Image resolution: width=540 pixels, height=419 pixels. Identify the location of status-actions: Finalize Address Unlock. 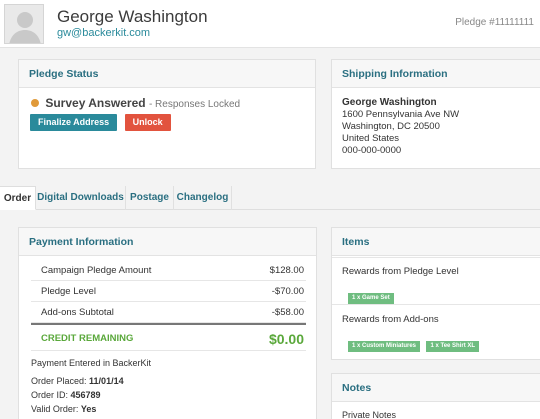
(102, 121).